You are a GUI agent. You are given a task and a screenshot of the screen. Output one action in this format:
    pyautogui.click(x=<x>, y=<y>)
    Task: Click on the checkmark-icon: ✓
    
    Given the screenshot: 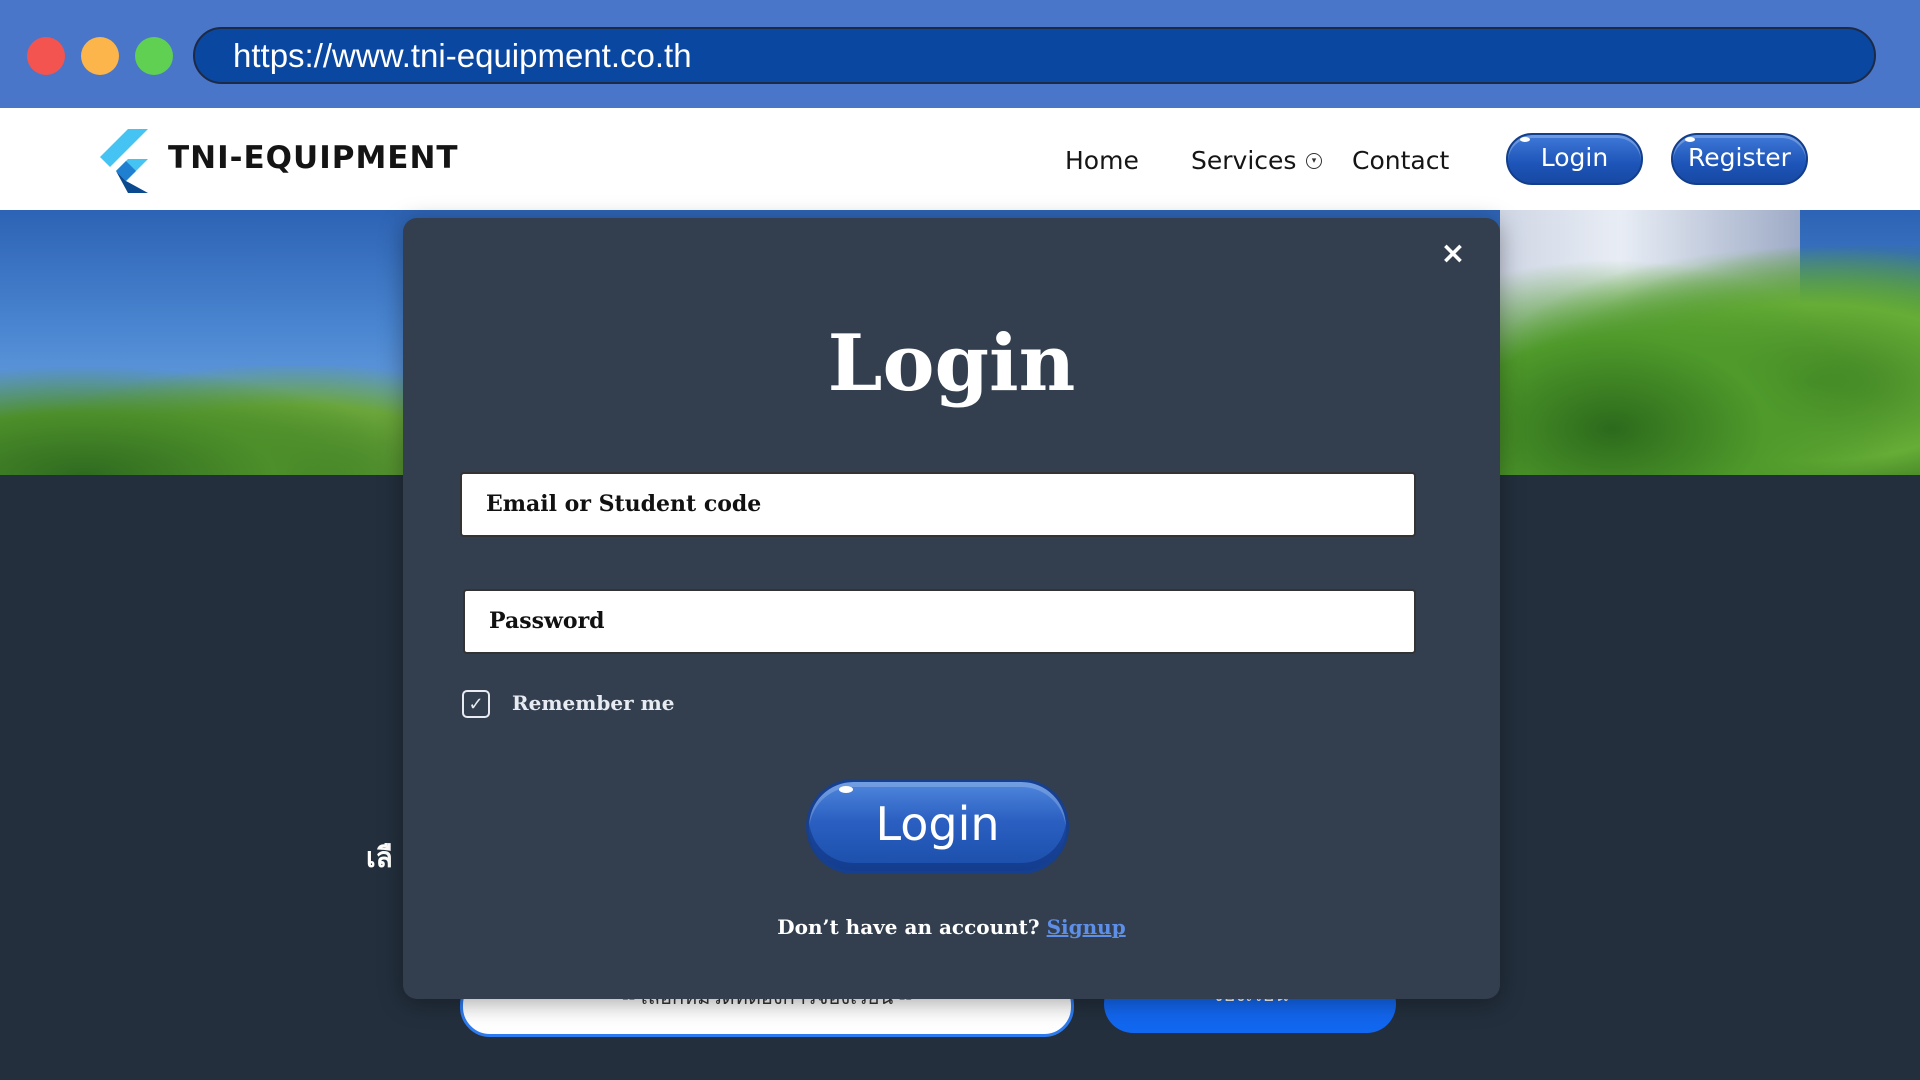 What is the action you would take?
    pyautogui.click(x=476, y=704)
    